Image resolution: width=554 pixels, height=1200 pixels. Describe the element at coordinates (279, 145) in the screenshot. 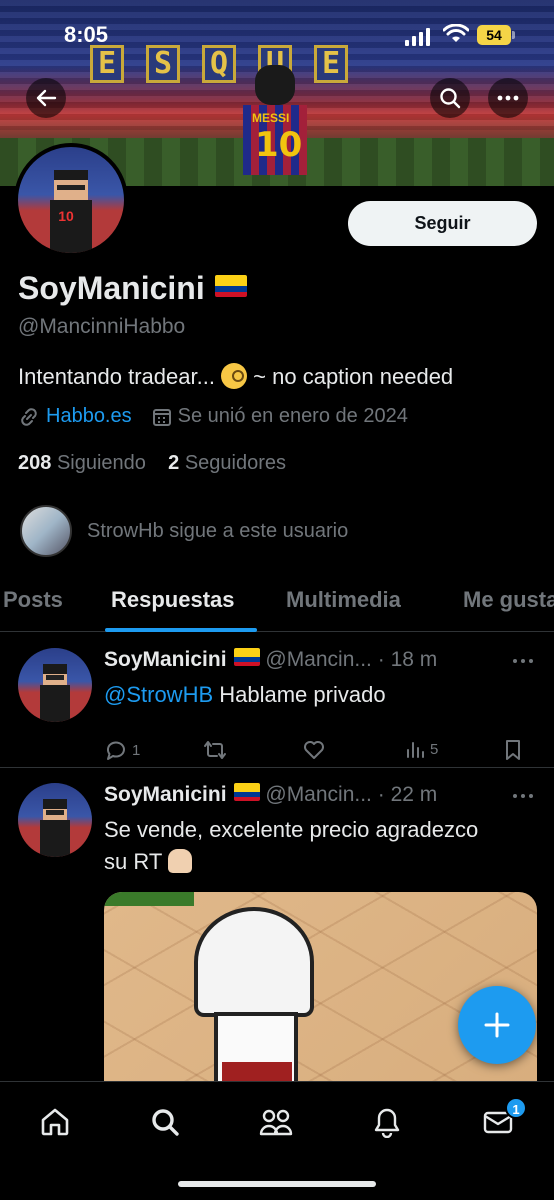

I see `shirt-number: 10` at that location.